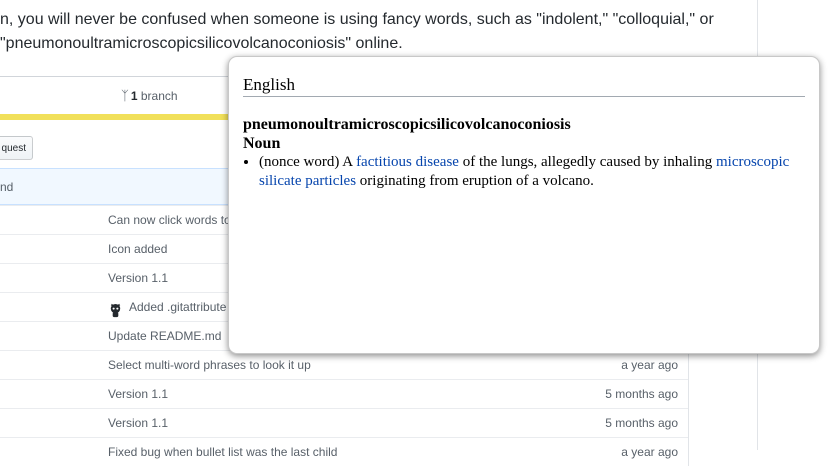 The image size is (840, 466). Describe the element at coordinates (524, 86) in the screenshot. I see `language-heading: English` at that location.